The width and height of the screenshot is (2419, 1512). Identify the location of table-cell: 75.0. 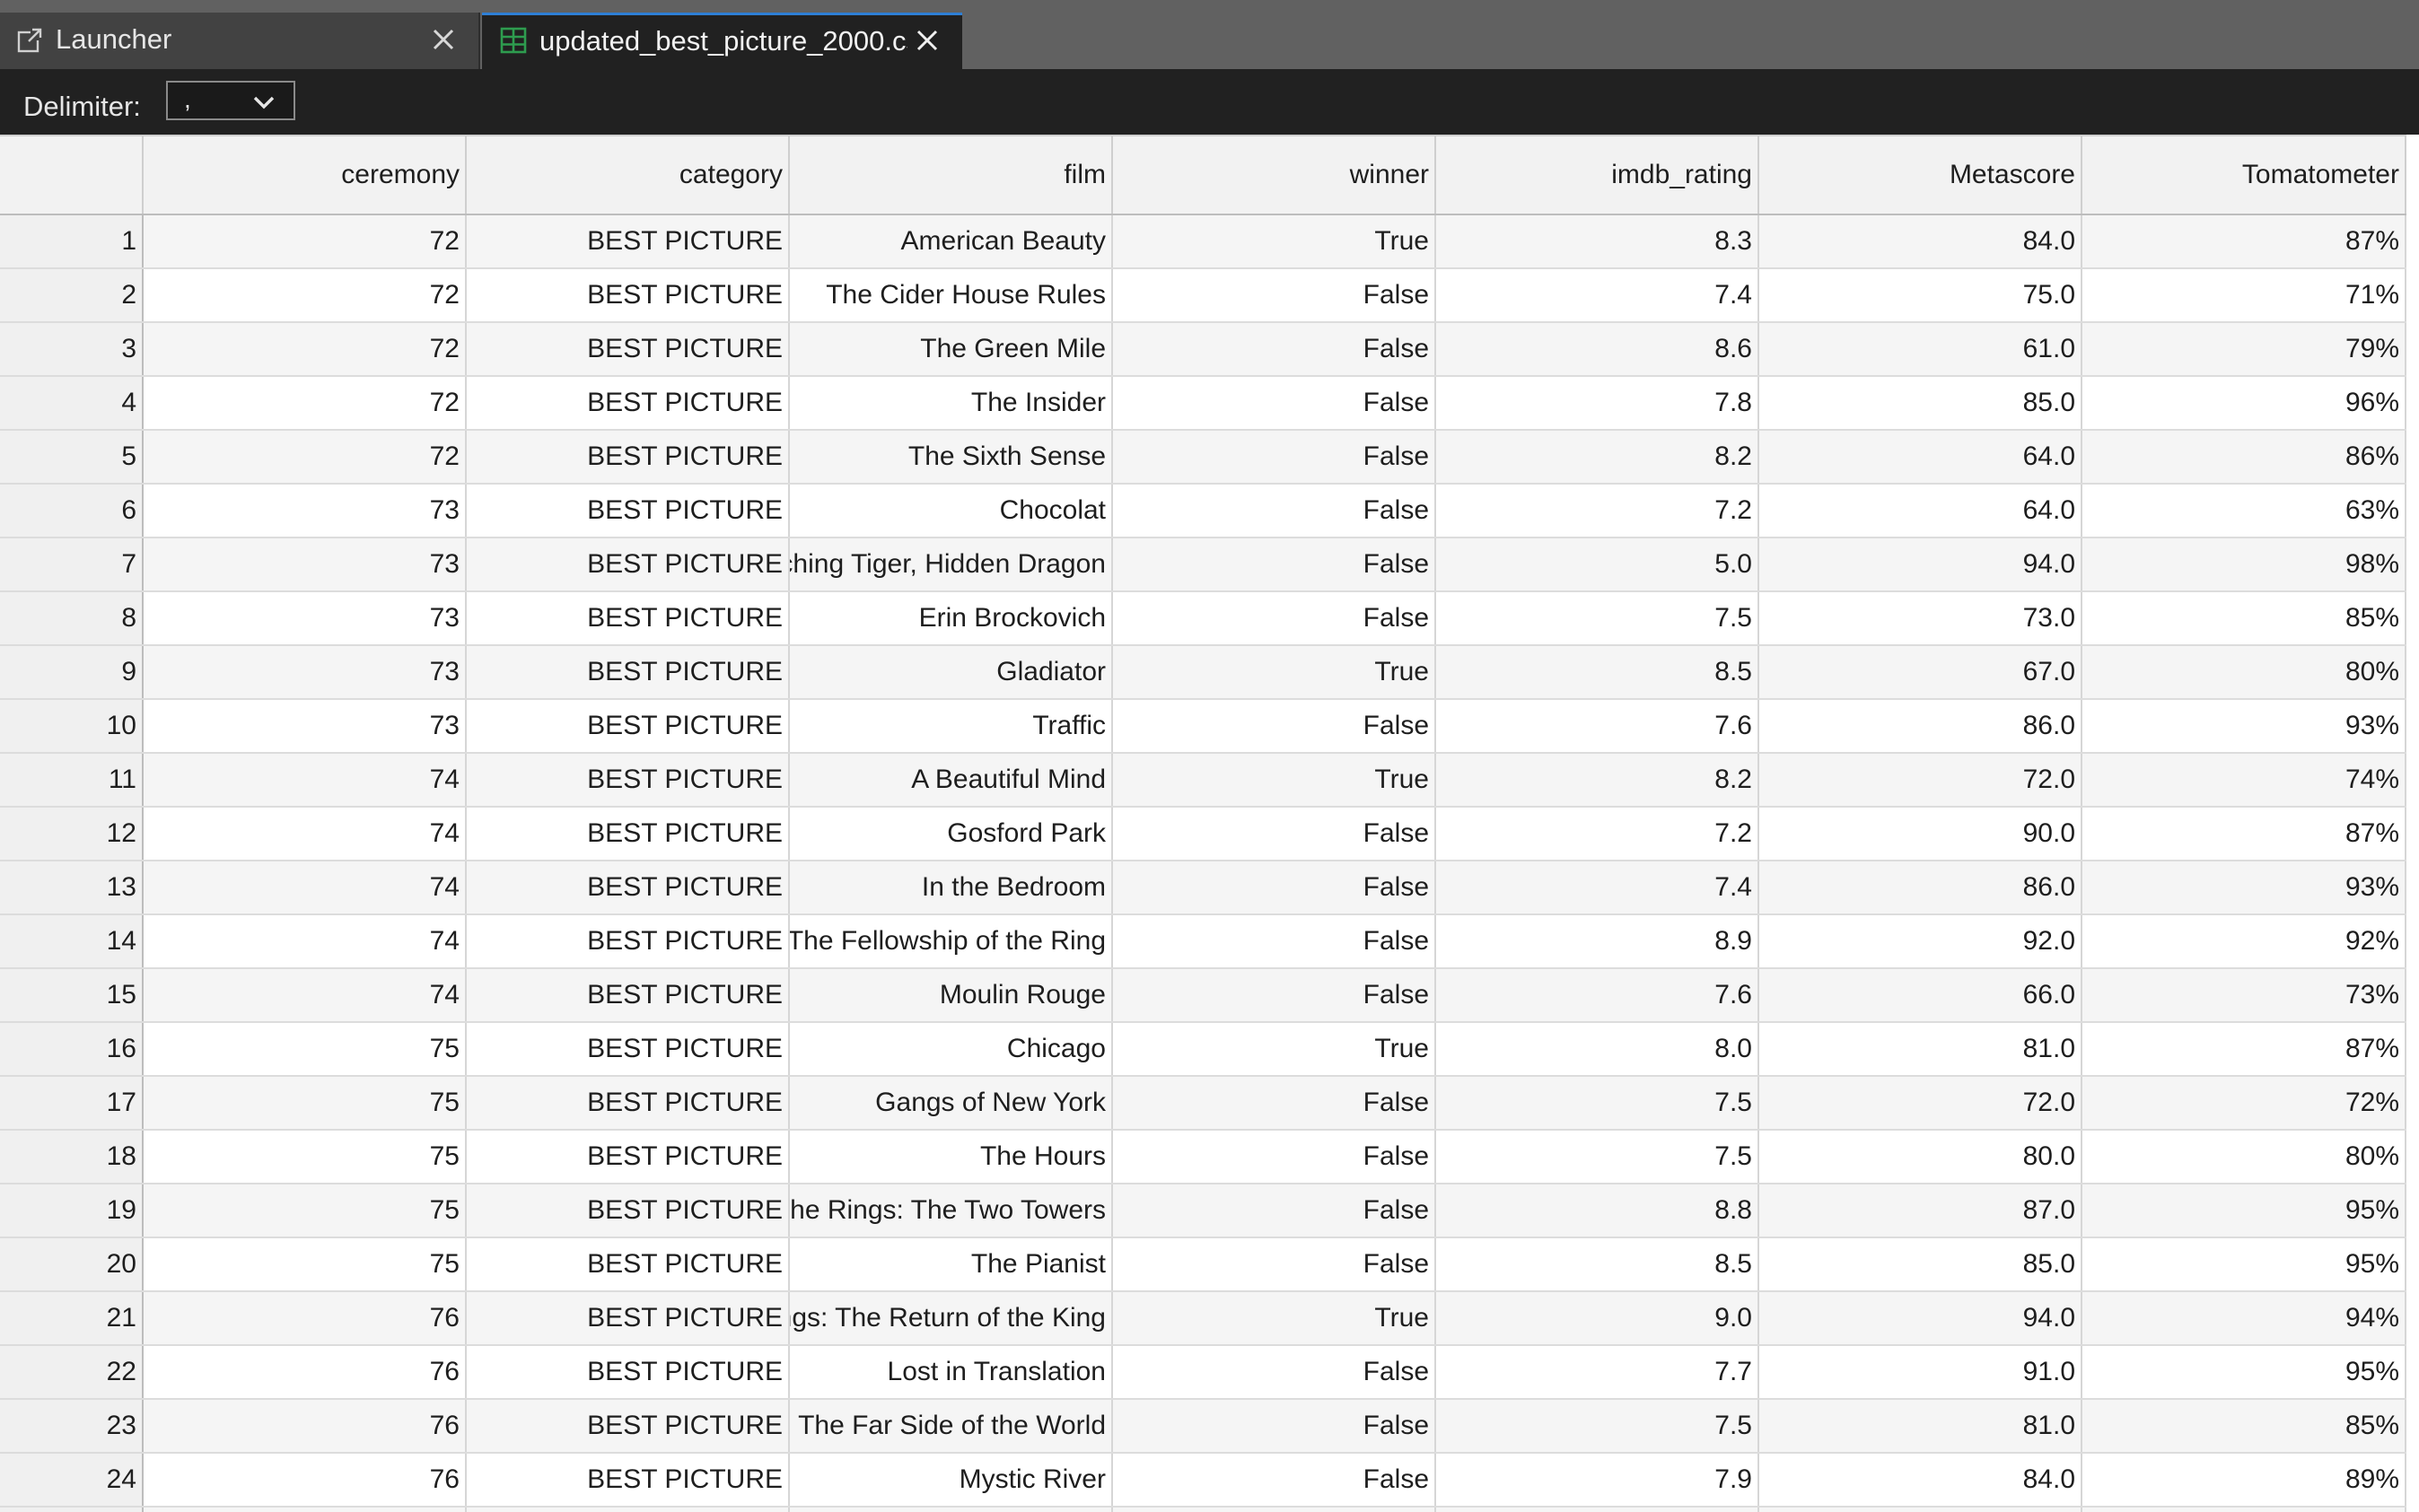
(1920, 295).